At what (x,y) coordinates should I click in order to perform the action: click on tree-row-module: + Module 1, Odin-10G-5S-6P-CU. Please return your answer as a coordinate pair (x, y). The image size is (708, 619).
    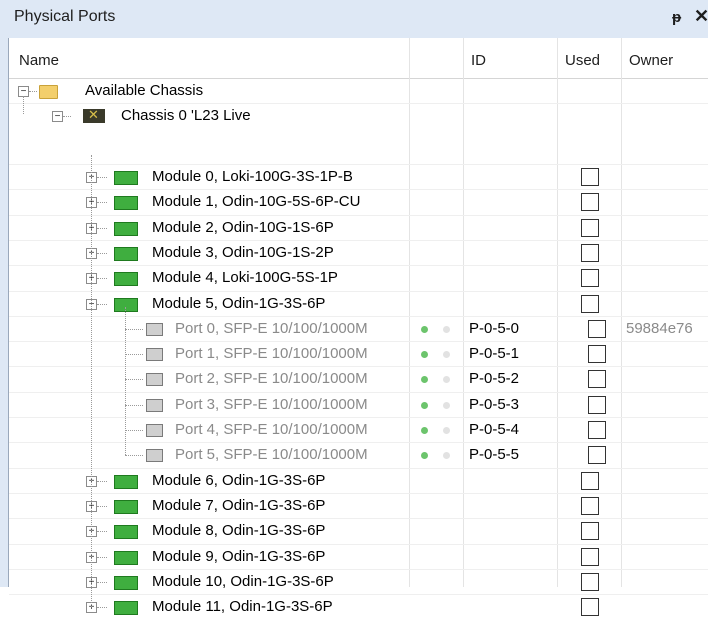
    Looking at the image, I should click on (358, 202).